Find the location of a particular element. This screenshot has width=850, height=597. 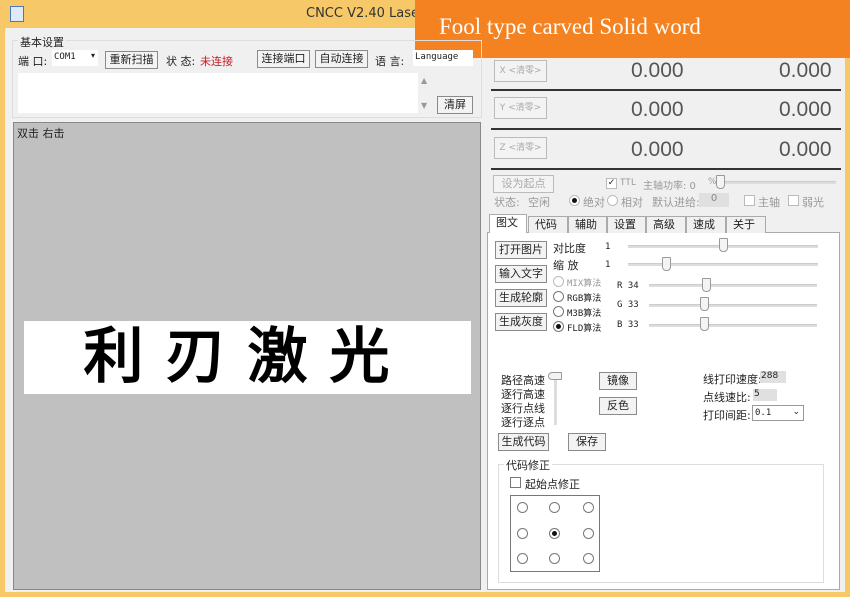

app-icon is located at coordinates (17, 14).